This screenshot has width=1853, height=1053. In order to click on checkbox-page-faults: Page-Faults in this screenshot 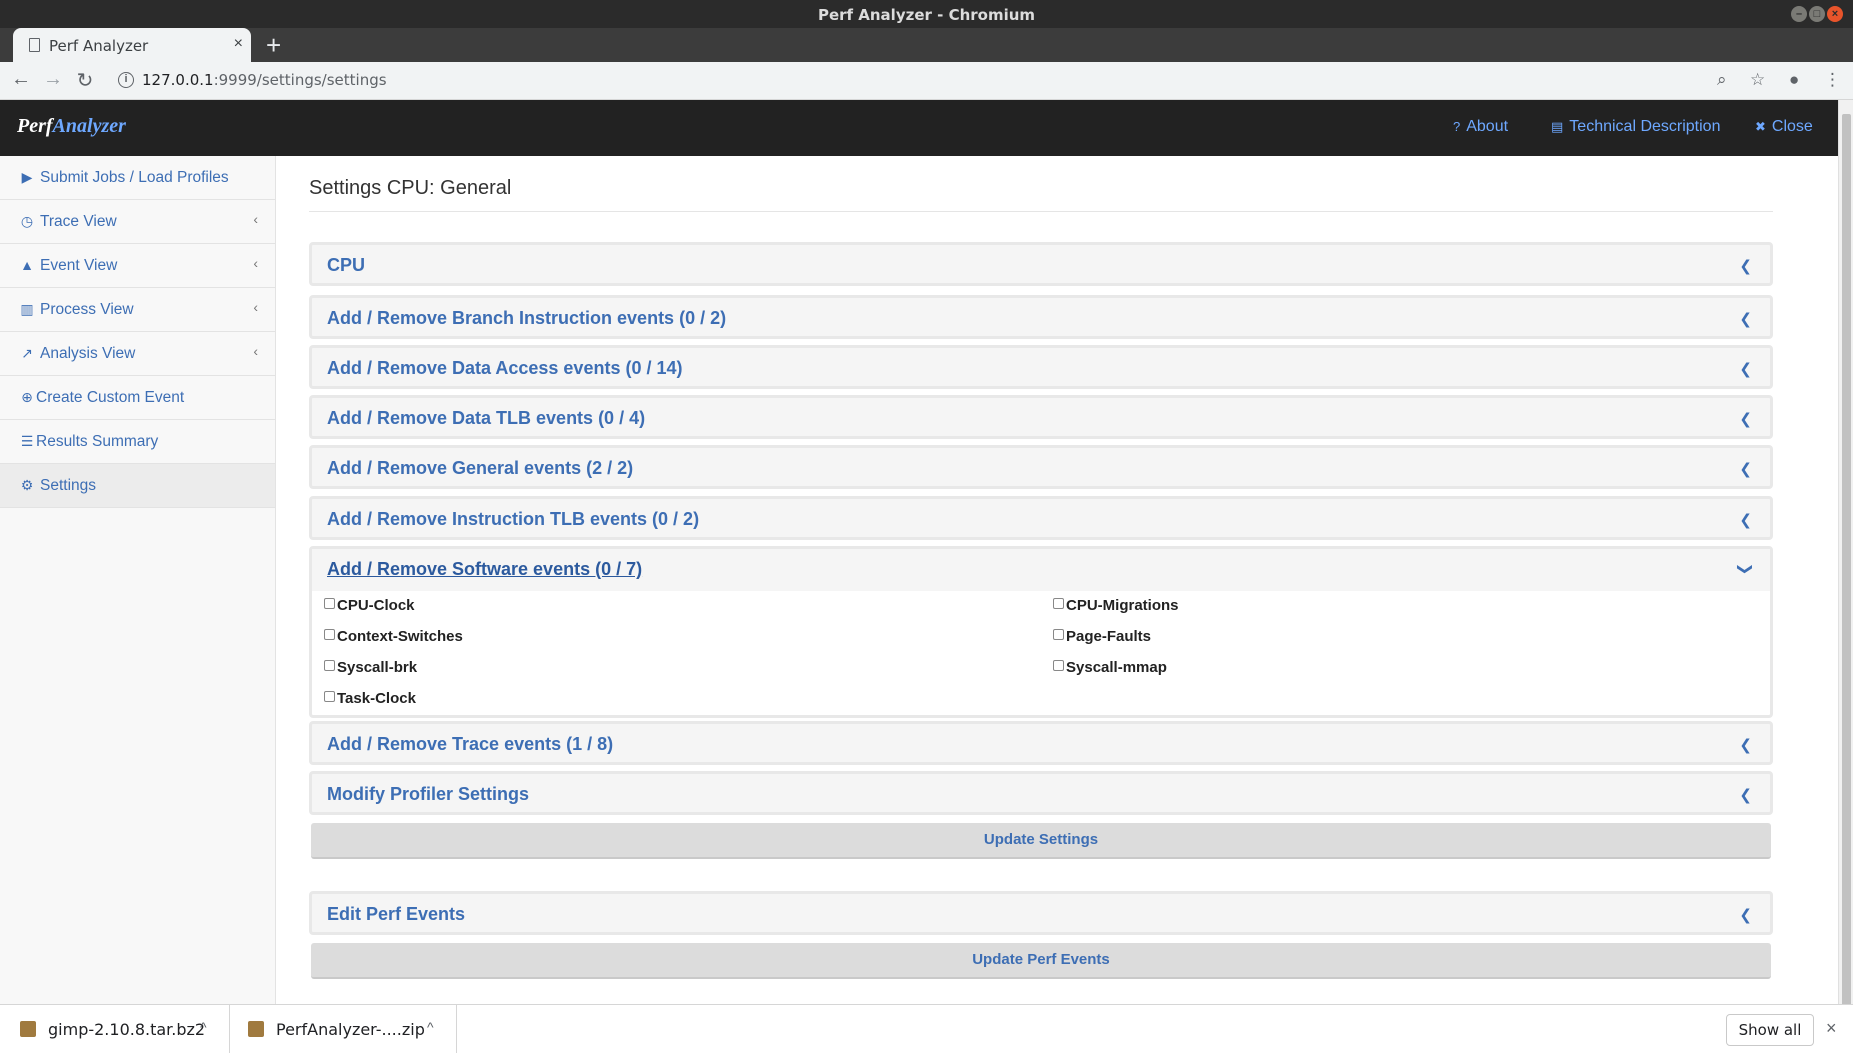, I will do `click(1102, 636)`.